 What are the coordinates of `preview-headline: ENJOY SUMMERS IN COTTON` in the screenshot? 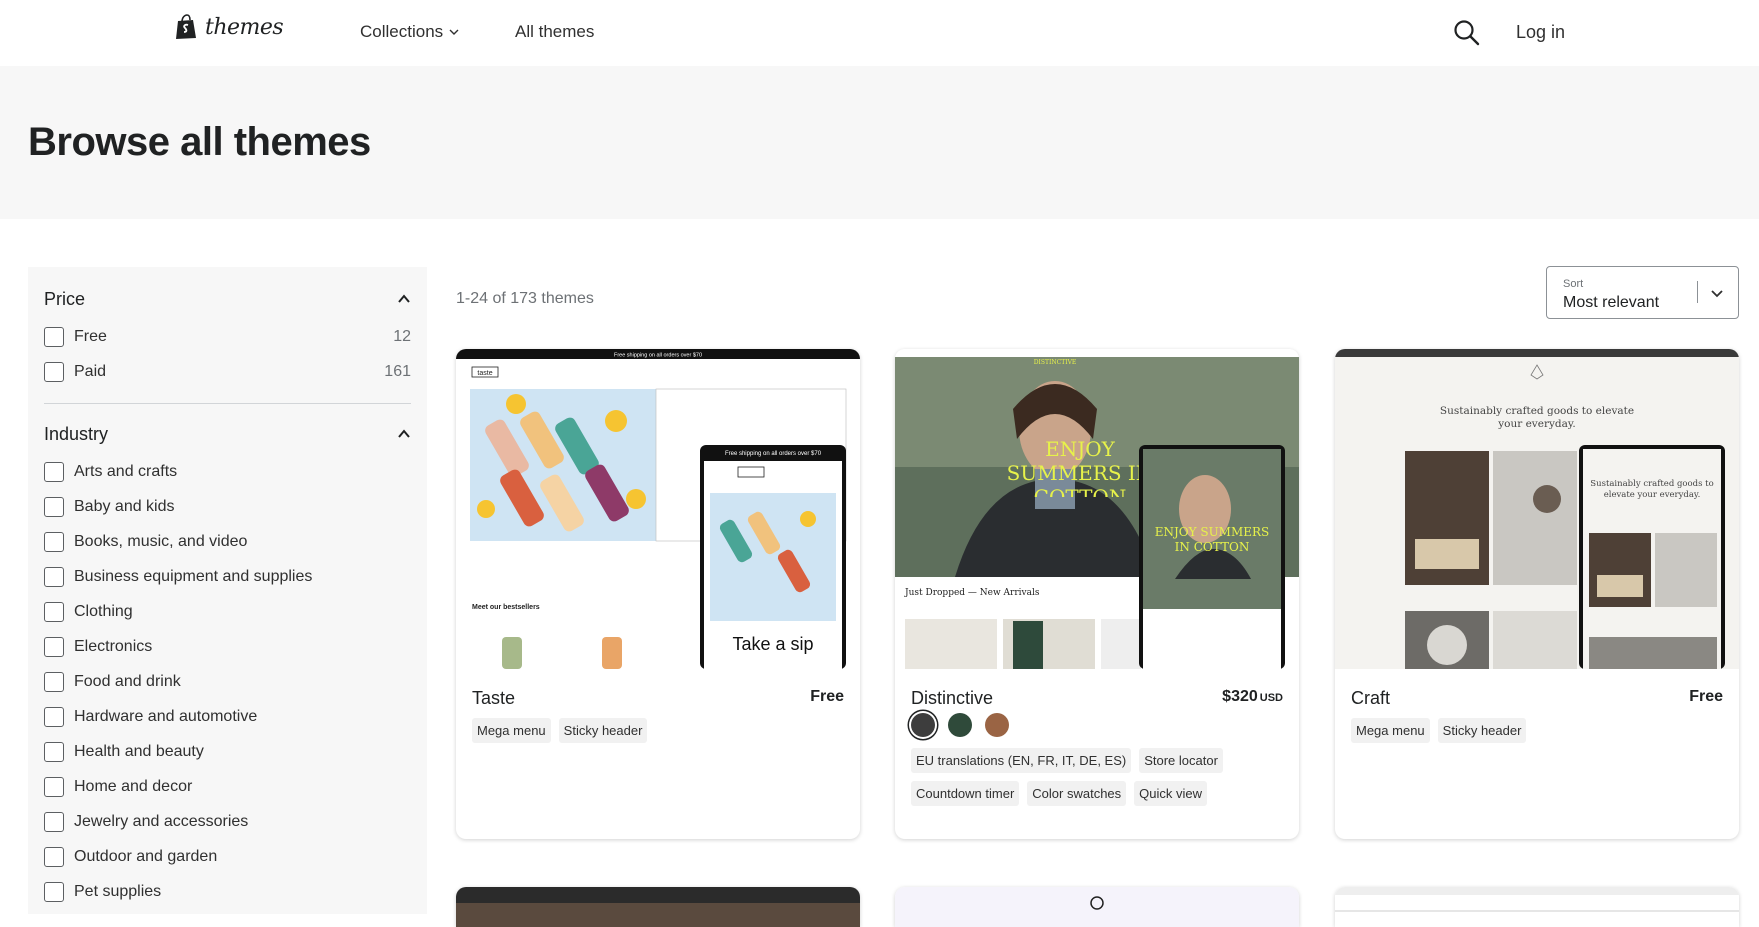 It's located at (1080, 467).